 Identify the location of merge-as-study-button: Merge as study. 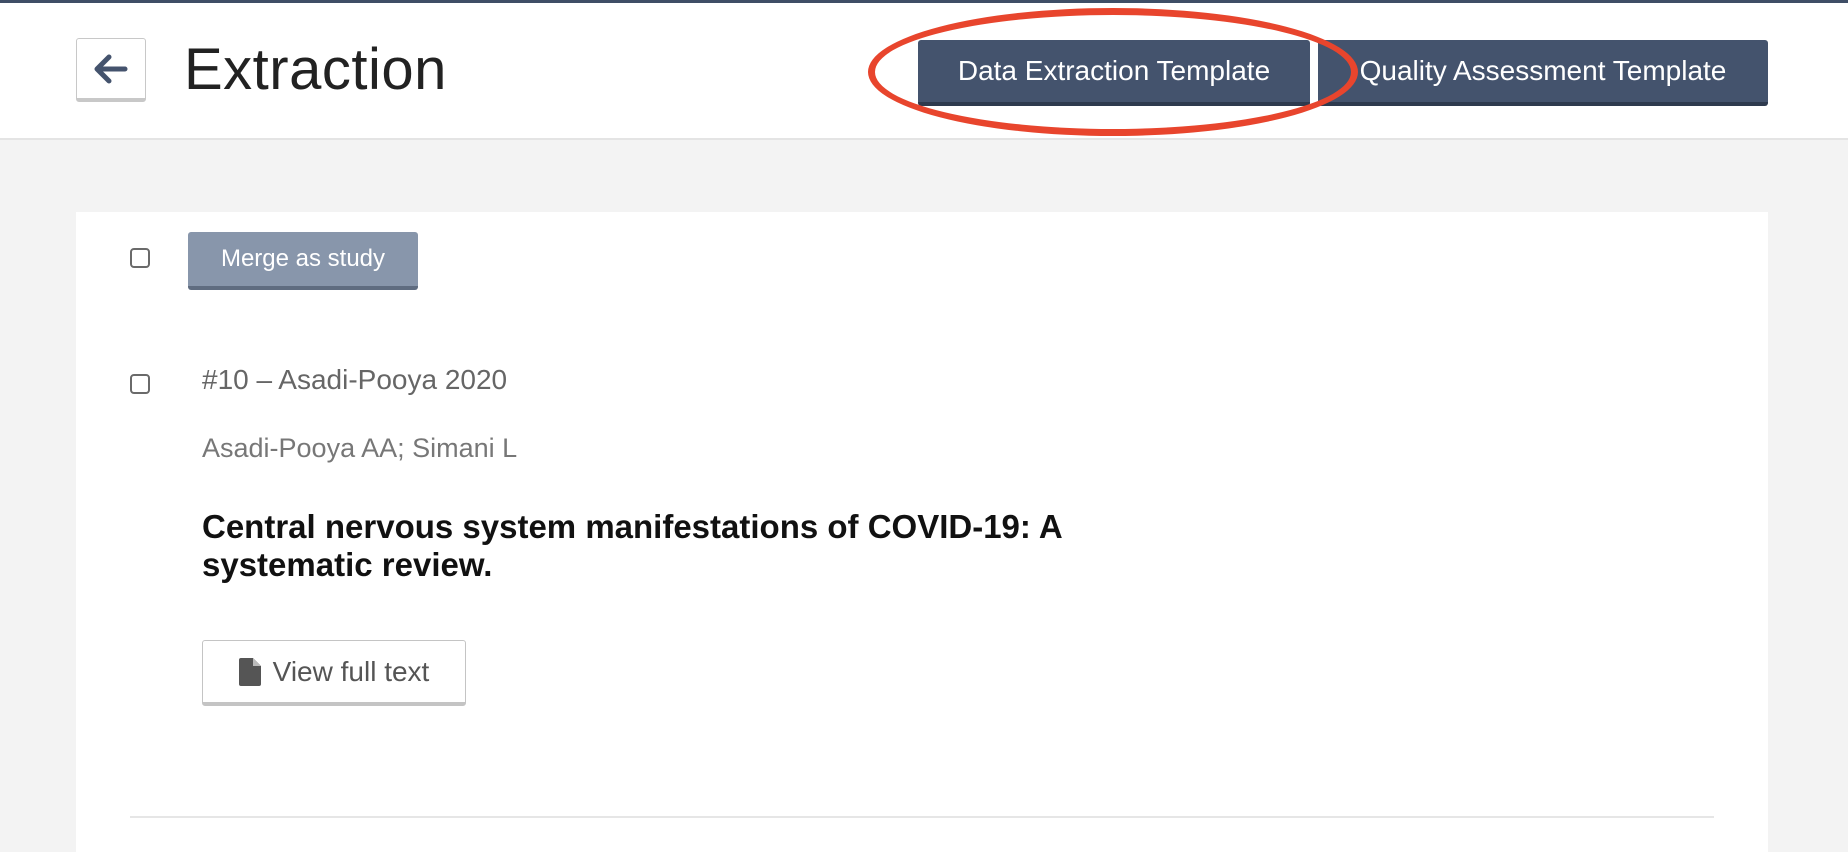
(303, 261).